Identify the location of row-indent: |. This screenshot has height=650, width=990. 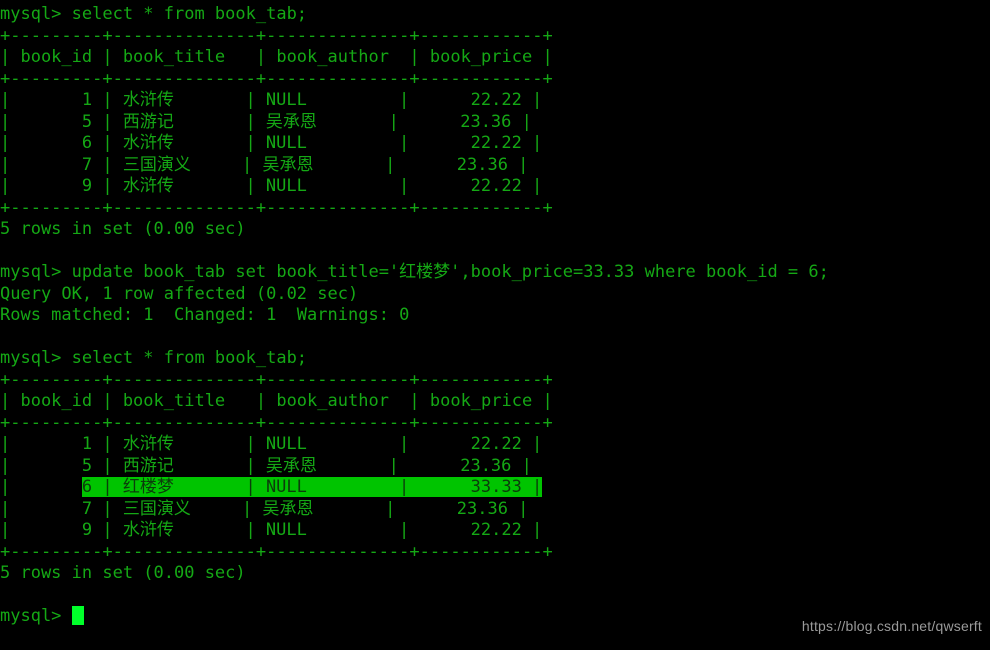
(41, 487).